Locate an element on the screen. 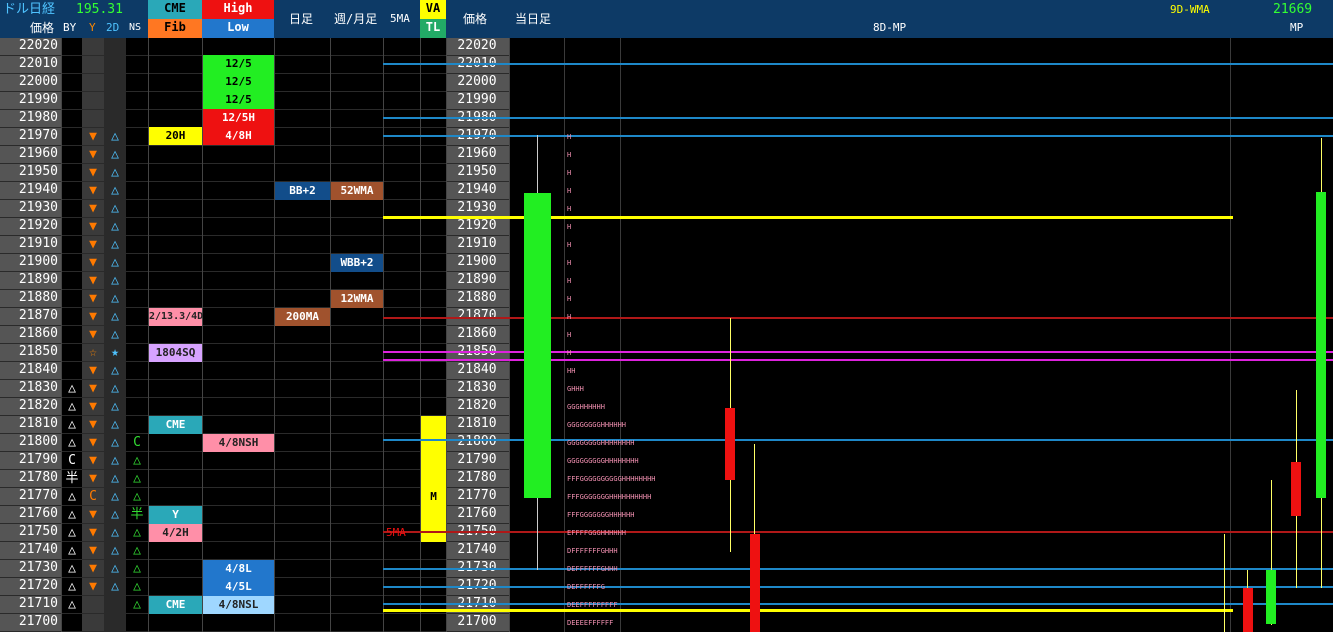 The width and height of the screenshot is (1333, 632). price-label-right: 22020 is located at coordinates (477, 45).